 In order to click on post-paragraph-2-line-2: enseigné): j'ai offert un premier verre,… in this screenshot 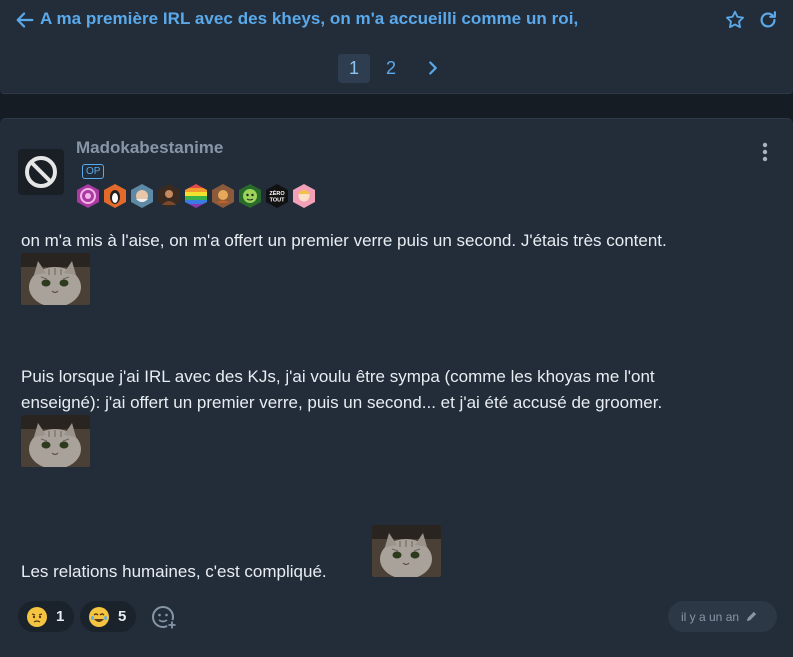, I will do `click(342, 402)`.